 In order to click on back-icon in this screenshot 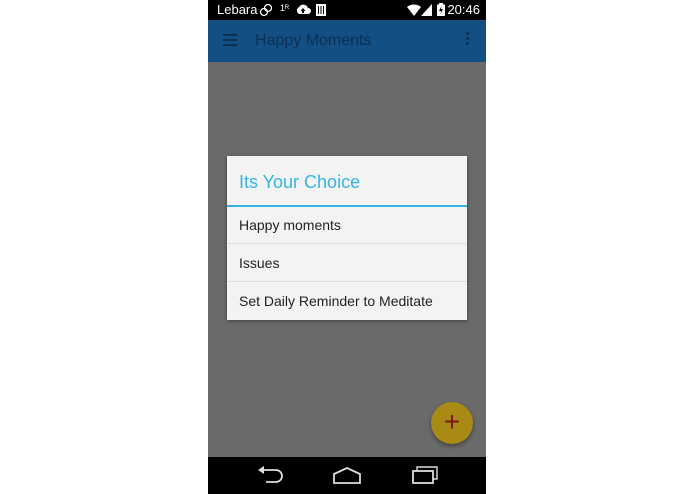, I will do `click(270, 475)`.